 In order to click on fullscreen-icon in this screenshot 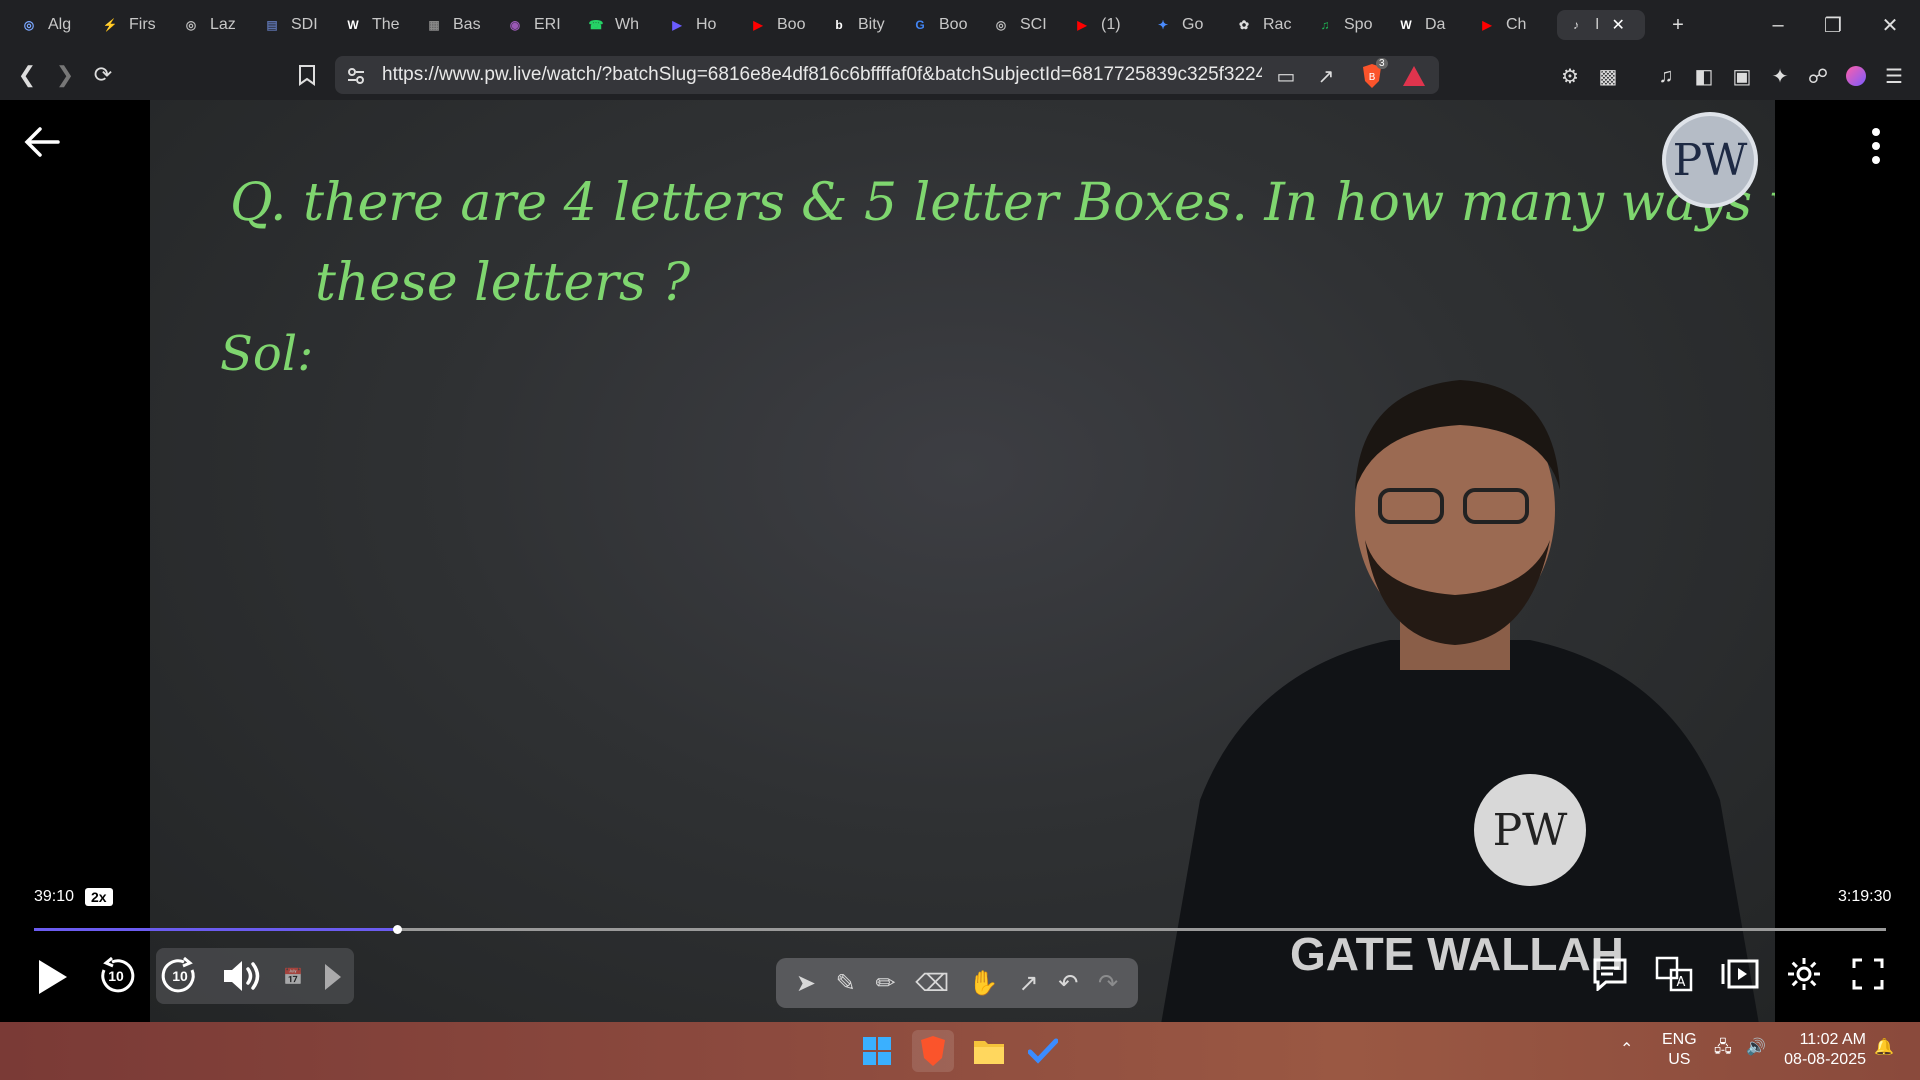, I will do `click(1868, 974)`.